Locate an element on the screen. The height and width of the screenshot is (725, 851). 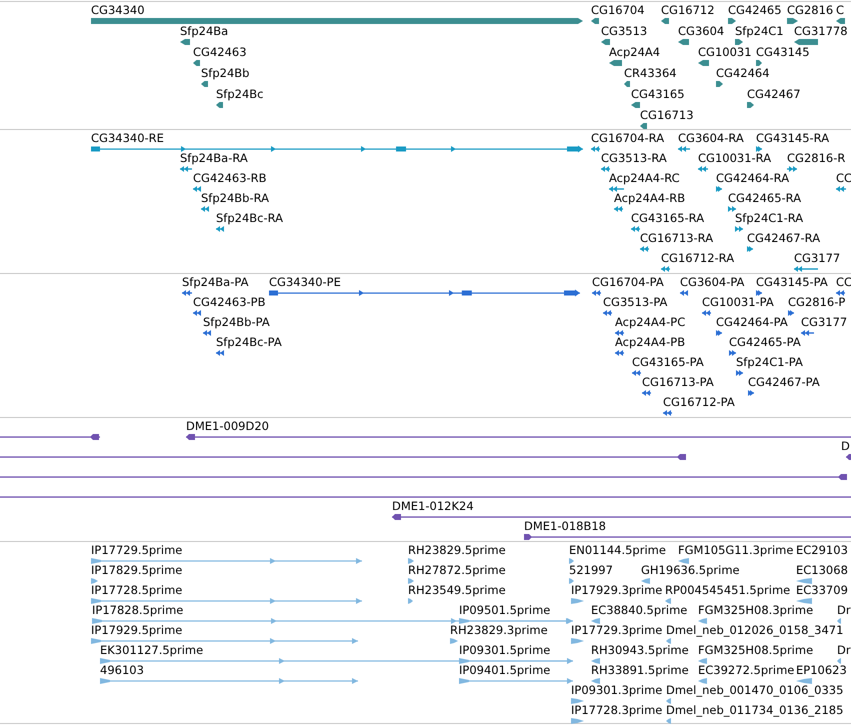
feature-label: FGM105G11.3prime is located at coordinates (736, 550).